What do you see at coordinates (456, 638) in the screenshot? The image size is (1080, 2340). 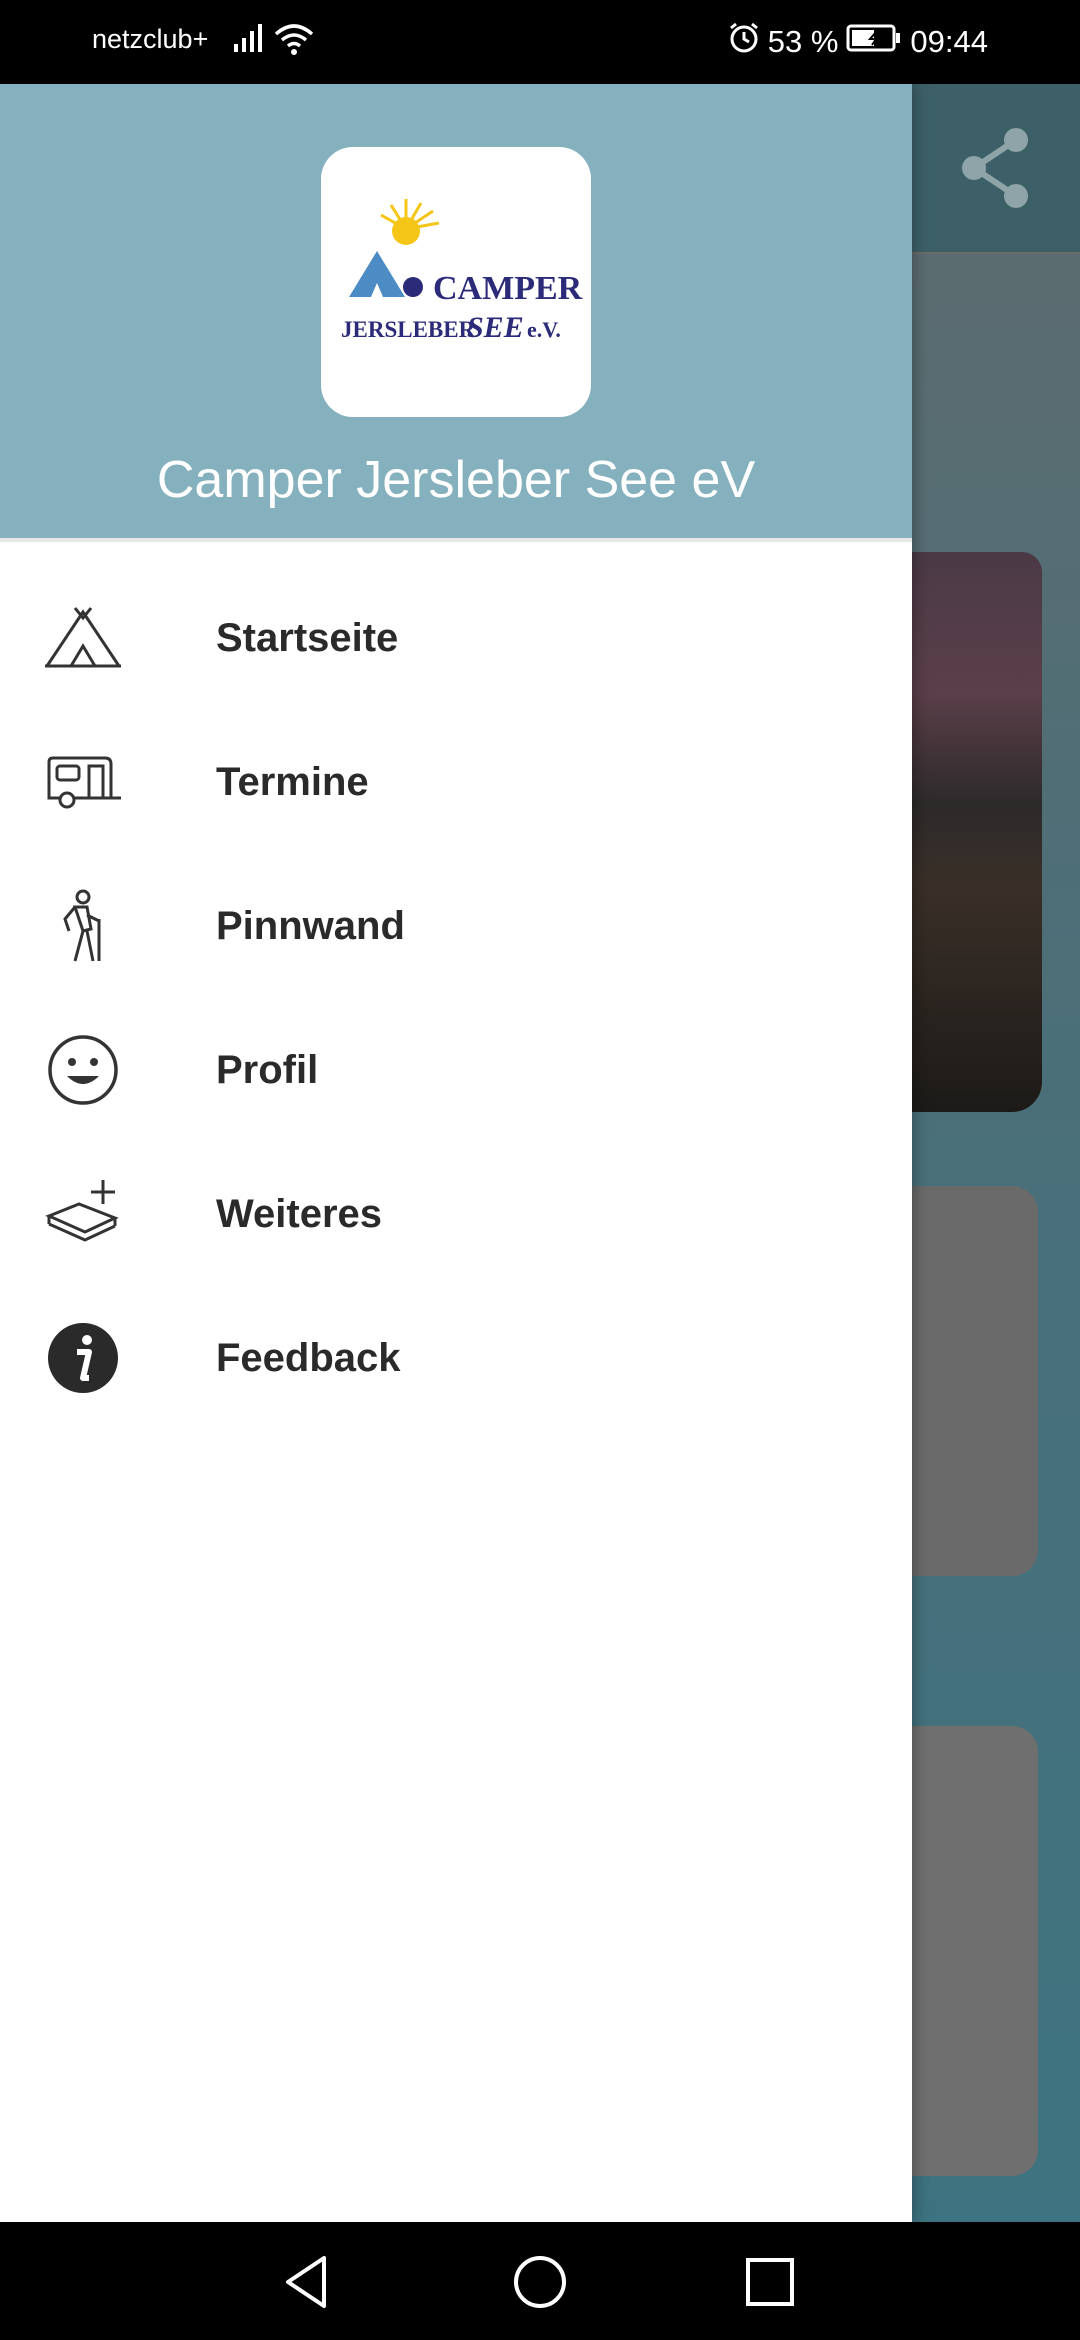 I see `menu-item-startseite: Startseite` at bounding box center [456, 638].